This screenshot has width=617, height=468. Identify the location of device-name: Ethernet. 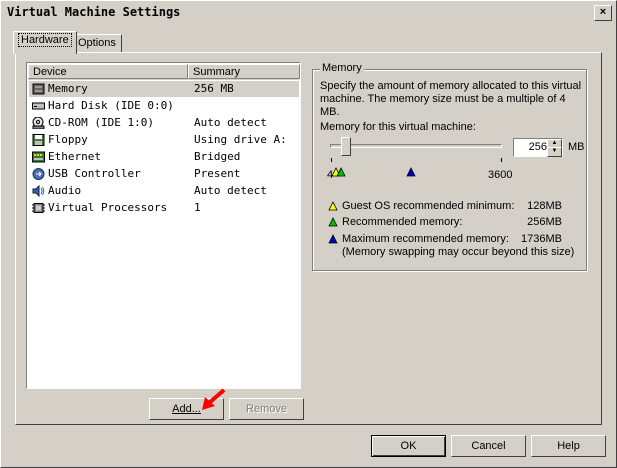
(74, 156).